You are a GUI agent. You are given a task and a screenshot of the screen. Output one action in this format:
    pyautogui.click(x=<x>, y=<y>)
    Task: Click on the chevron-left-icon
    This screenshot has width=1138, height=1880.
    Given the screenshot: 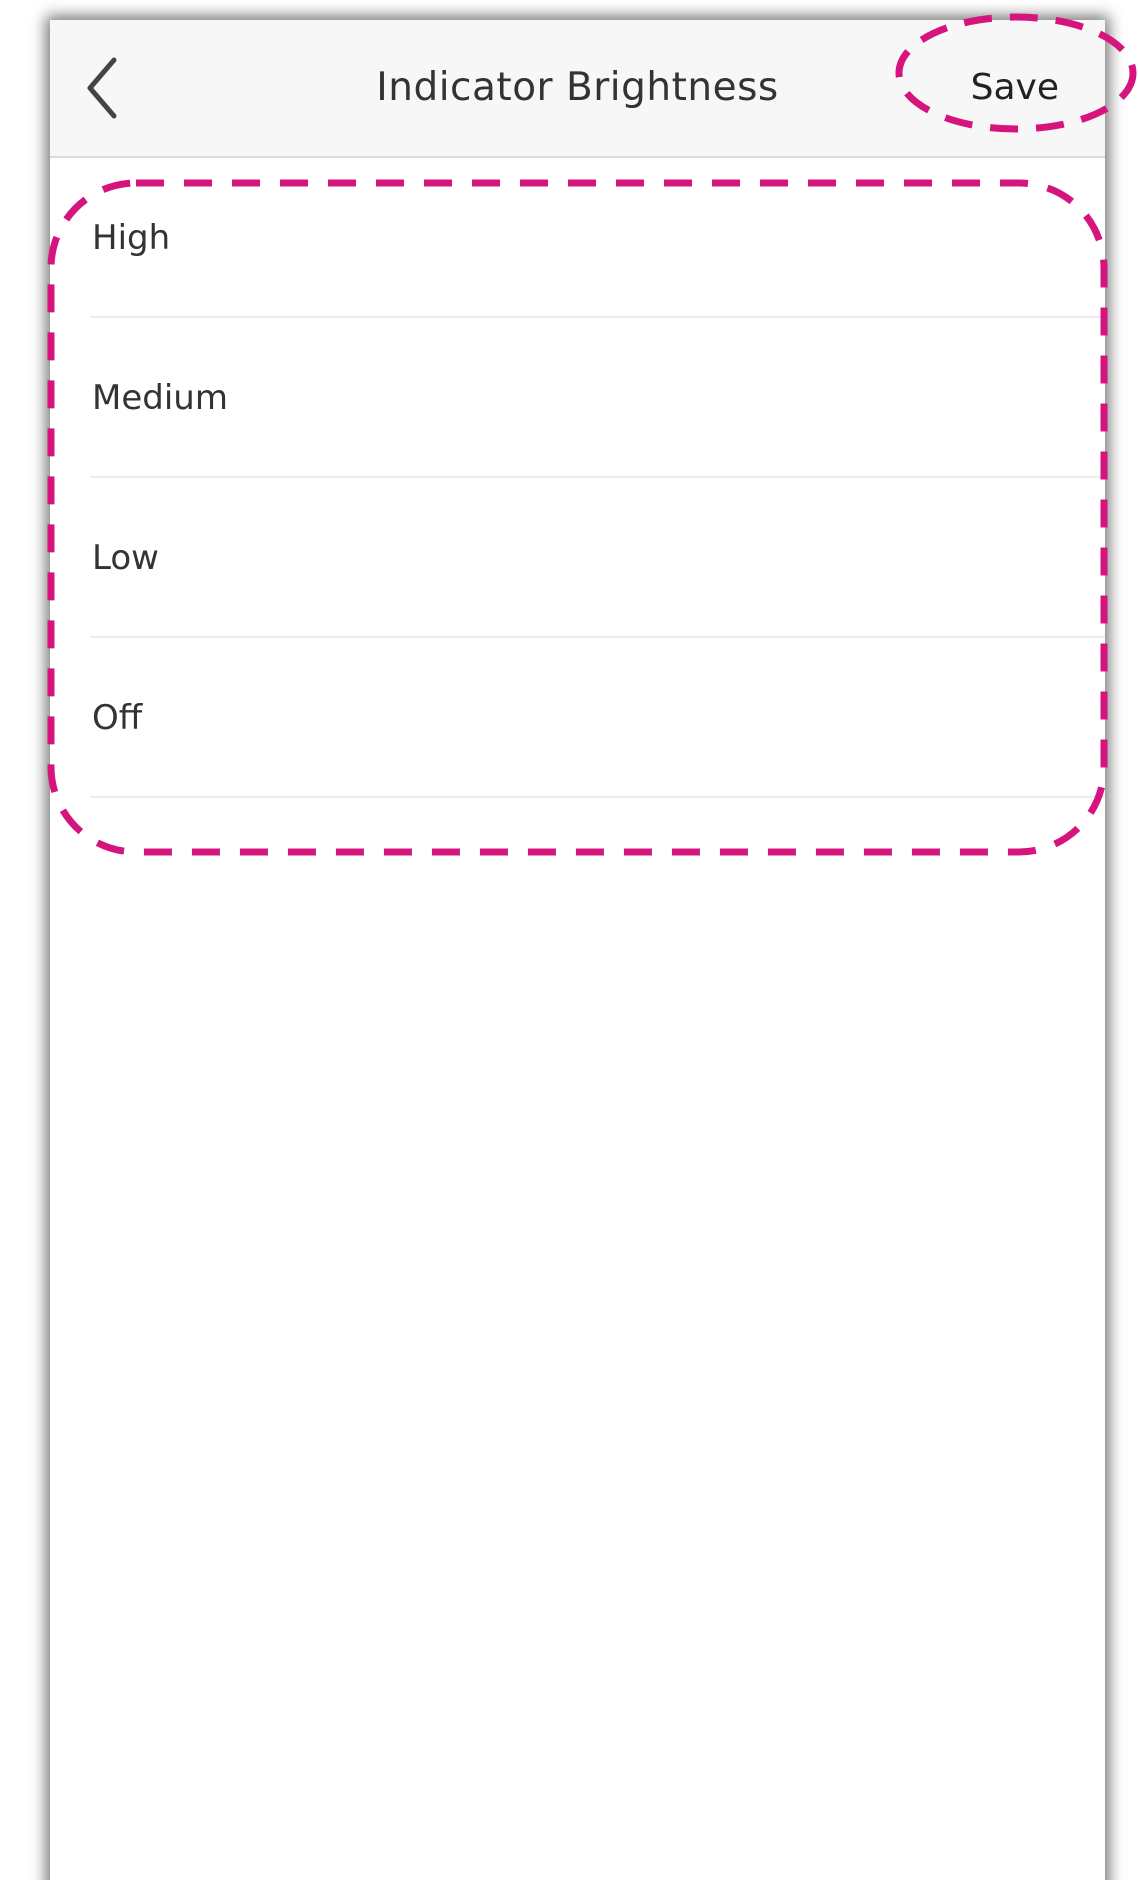 What is the action you would take?
    pyautogui.click(x=102, y=88)
    